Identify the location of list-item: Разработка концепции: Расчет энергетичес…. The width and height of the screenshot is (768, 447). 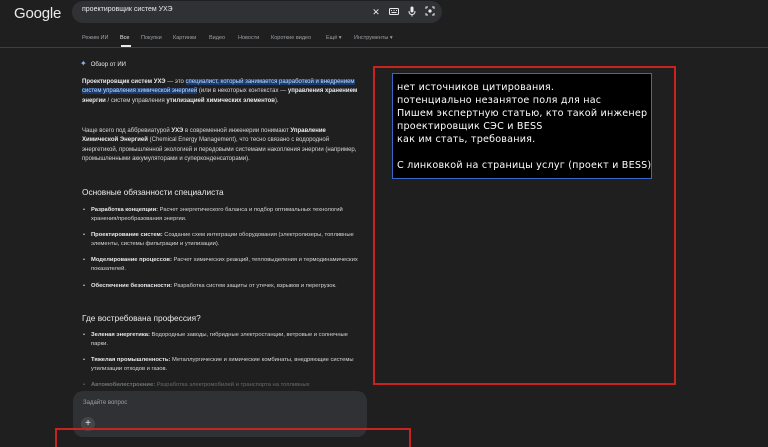
(221, 215).